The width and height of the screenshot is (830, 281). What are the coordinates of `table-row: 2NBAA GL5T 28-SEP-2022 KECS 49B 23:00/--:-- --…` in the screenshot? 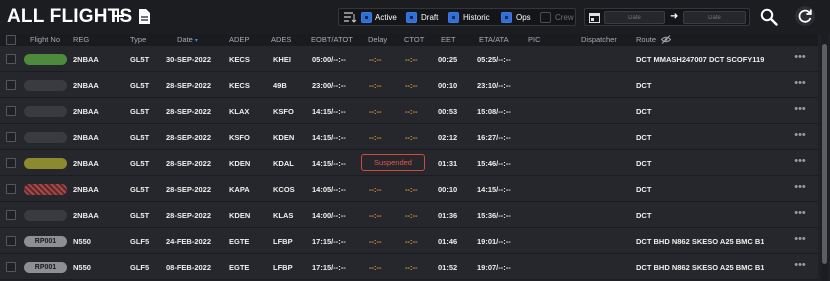 It's located at (409, 85).